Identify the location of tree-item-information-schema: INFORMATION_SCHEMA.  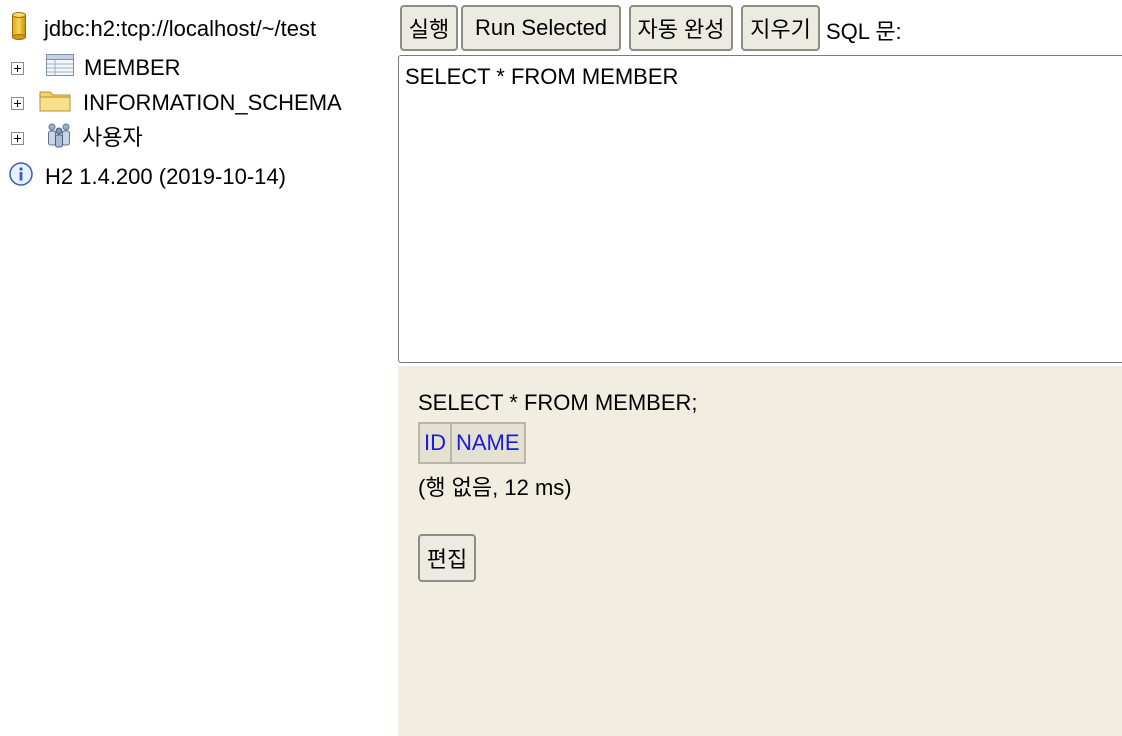
(171, 103).